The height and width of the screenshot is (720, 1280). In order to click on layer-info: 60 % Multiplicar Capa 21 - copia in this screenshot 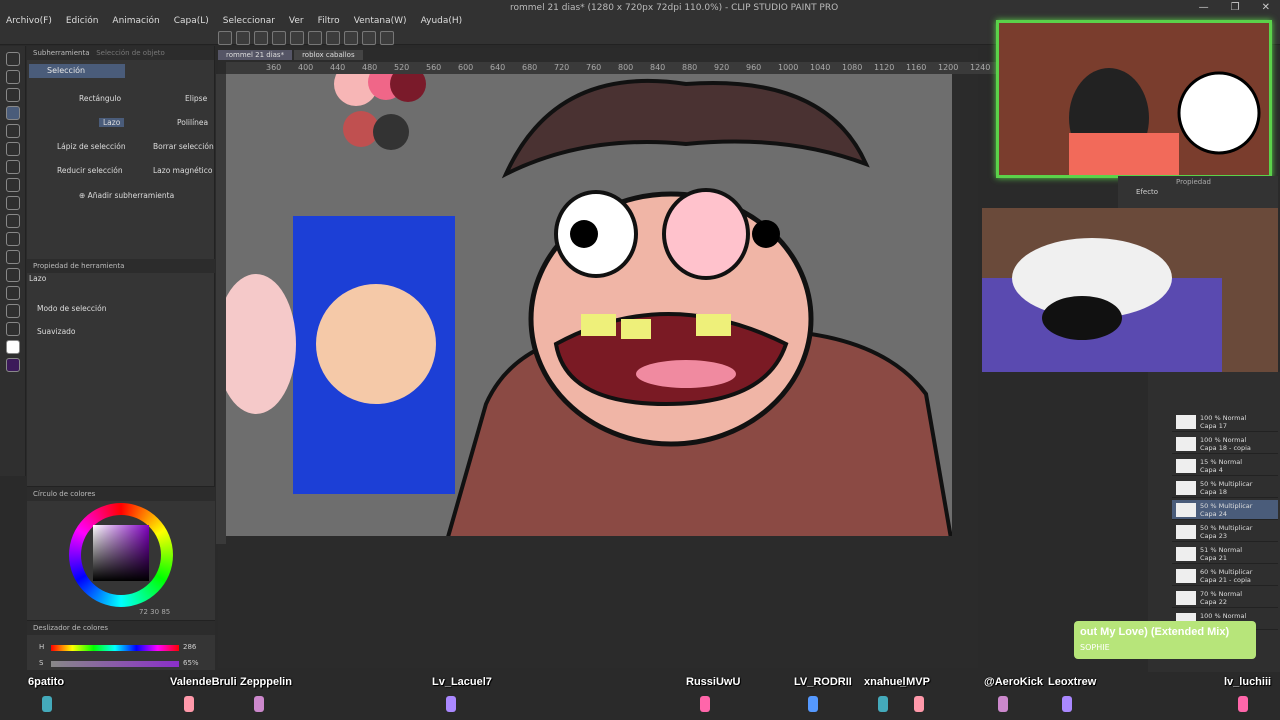, I will do `click(1226, 576)`.